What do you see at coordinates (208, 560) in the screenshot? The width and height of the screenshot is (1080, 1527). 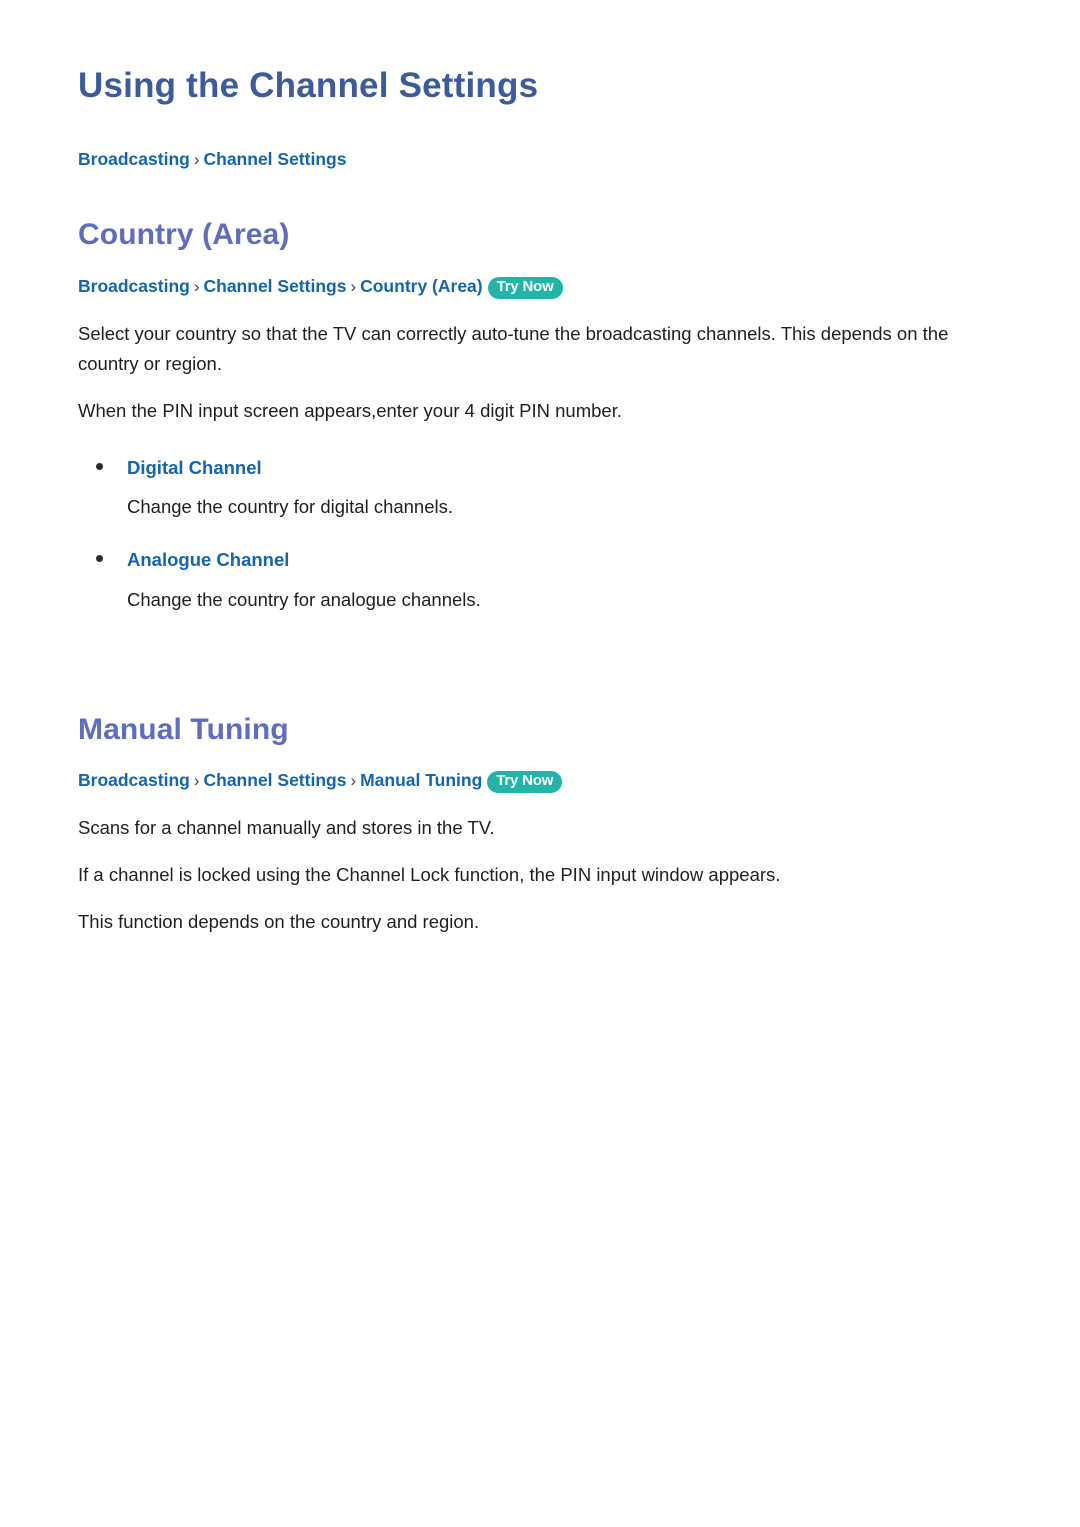 I see `bullet-label: Analogue Channel` at bounding box center [208, 560].